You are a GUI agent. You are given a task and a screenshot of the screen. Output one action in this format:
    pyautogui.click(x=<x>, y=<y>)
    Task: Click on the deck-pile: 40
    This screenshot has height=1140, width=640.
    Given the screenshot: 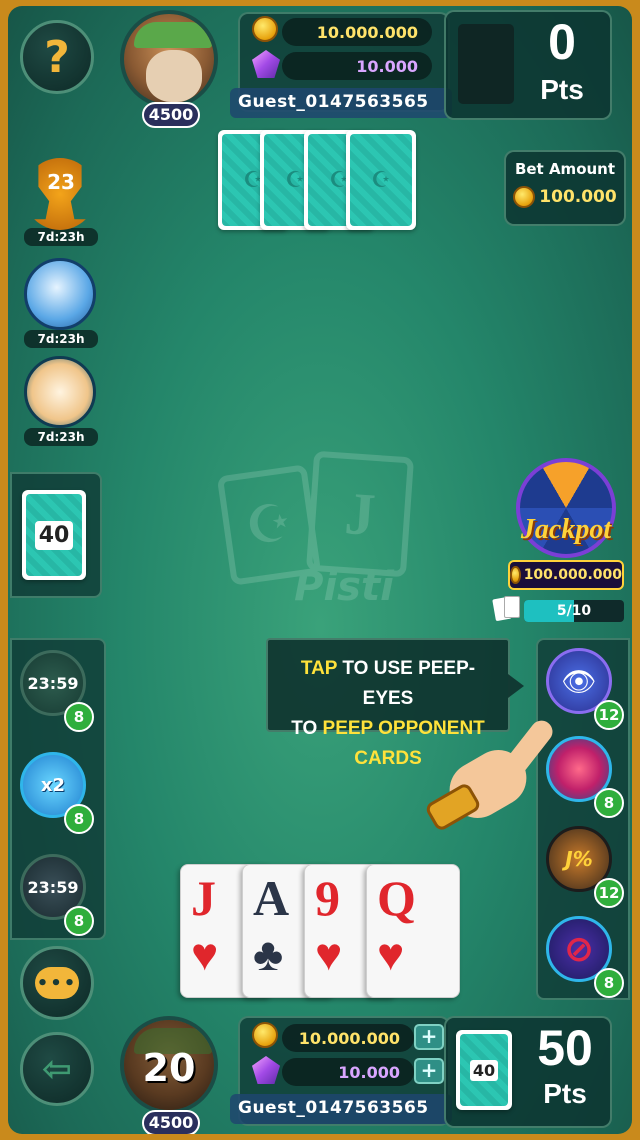 What is the action you would take?
    pyautogui.click(x=54, y=535)
    